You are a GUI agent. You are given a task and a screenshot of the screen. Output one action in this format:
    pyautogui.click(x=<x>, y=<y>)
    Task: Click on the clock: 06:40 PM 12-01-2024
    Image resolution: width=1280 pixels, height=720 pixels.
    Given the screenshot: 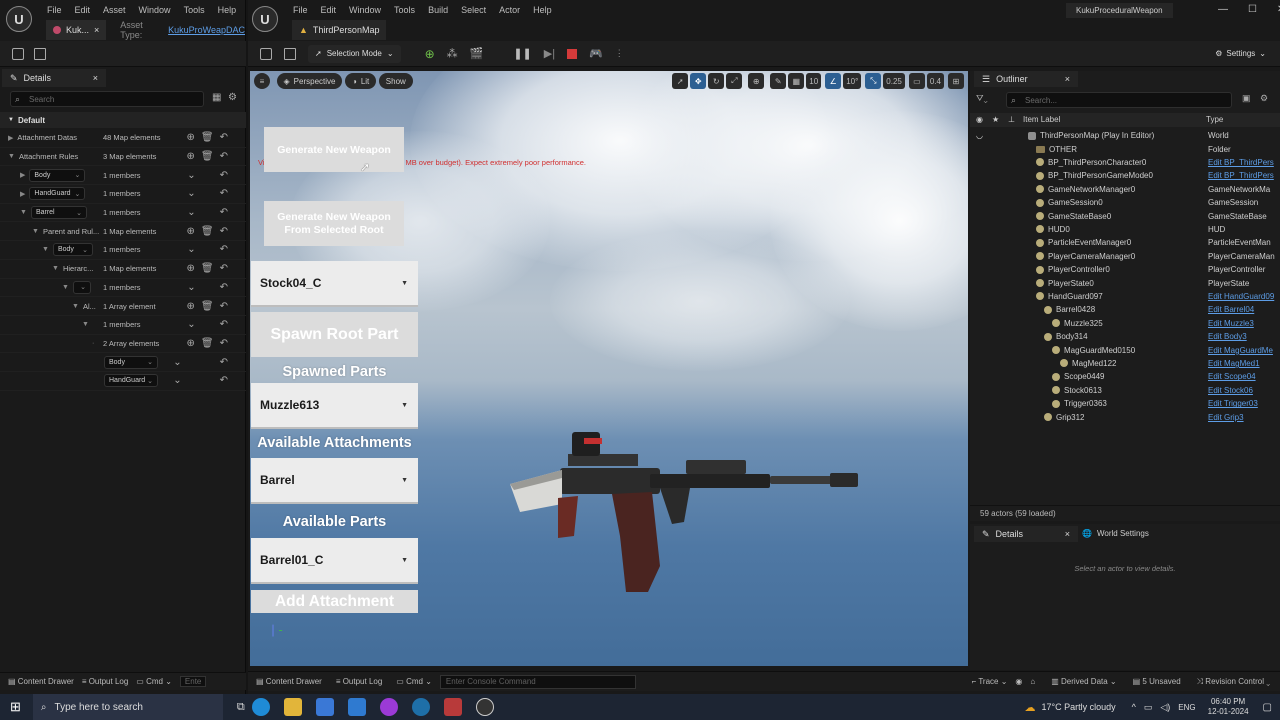 What is the action you would take?
    pyautogui.click(x=1228, y=707)
    